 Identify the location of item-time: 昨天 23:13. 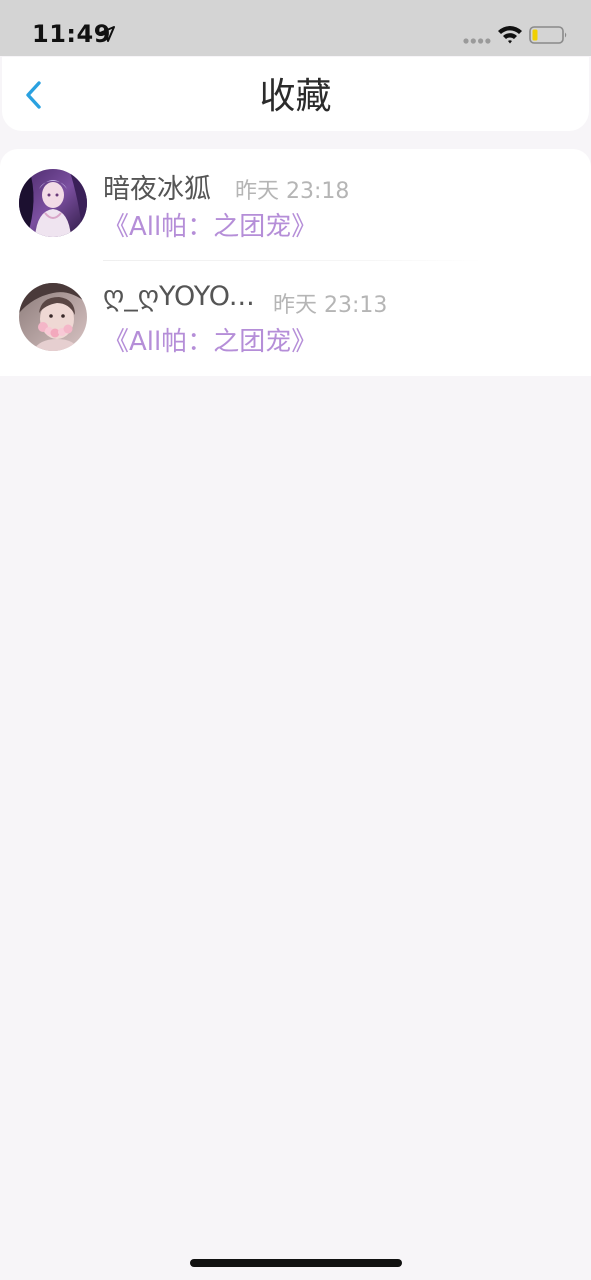
(330, 305).